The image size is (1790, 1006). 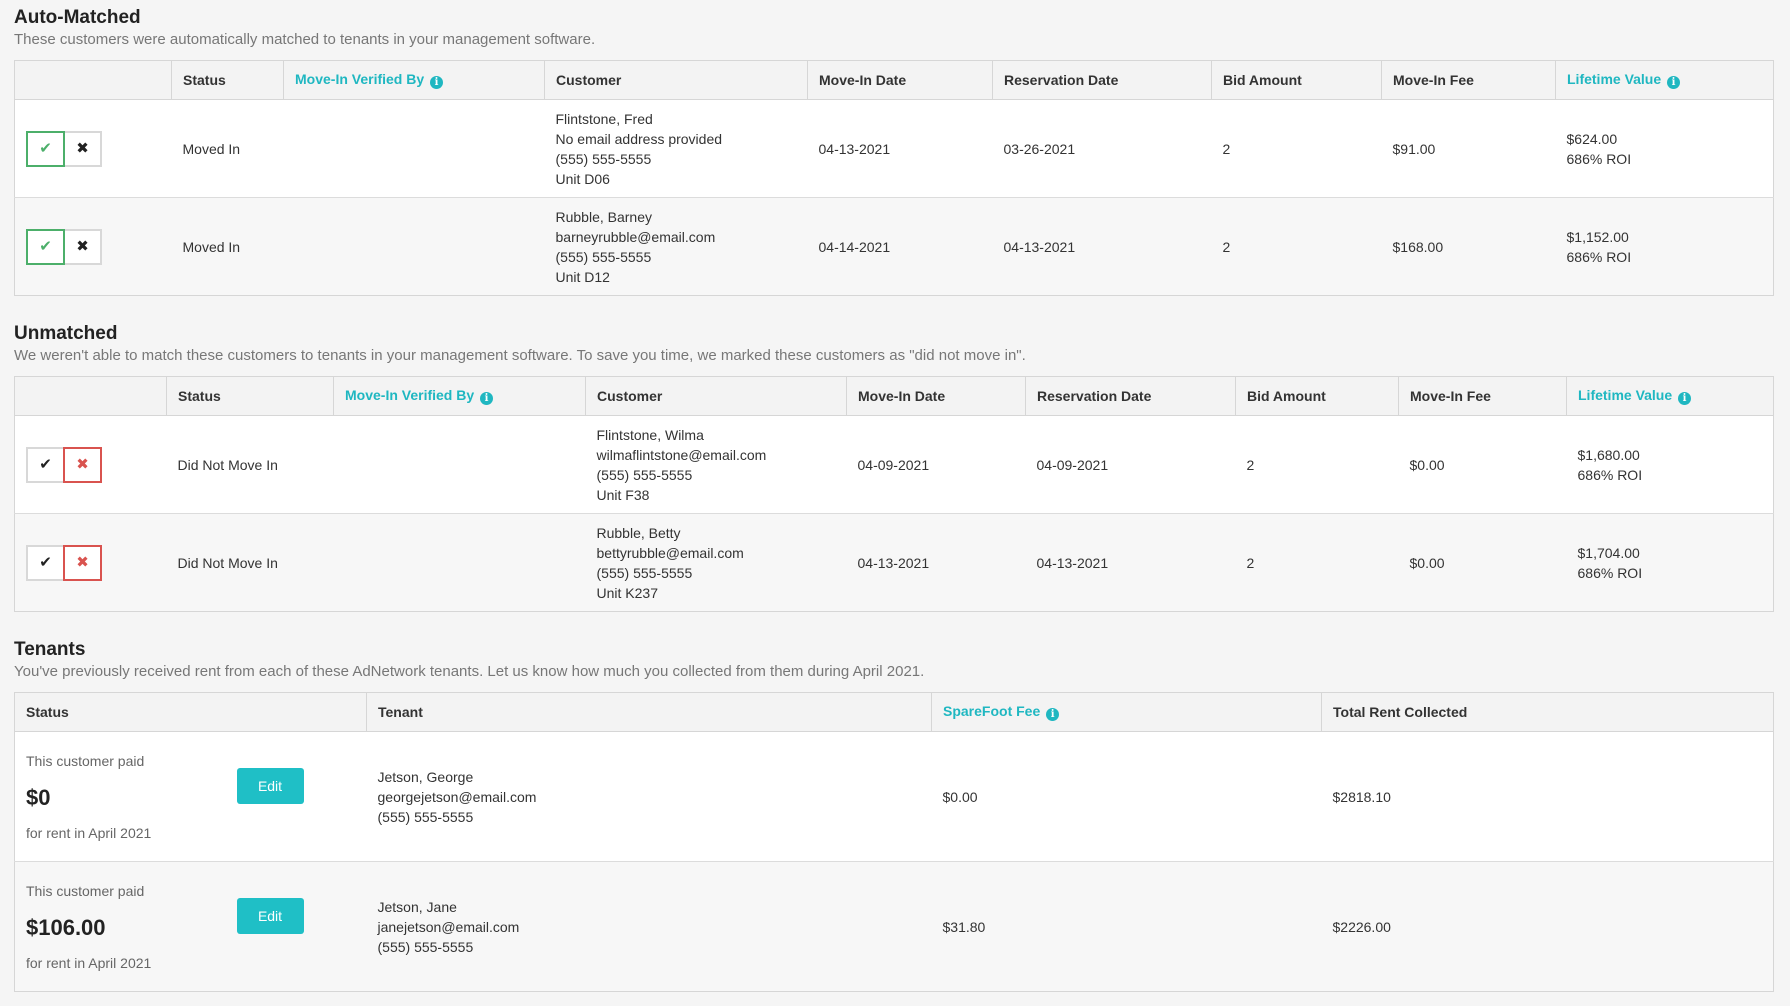 I want to click on lifetime-value-cell: $1,704.00 686% ROI, so click(x=1670, y=562).